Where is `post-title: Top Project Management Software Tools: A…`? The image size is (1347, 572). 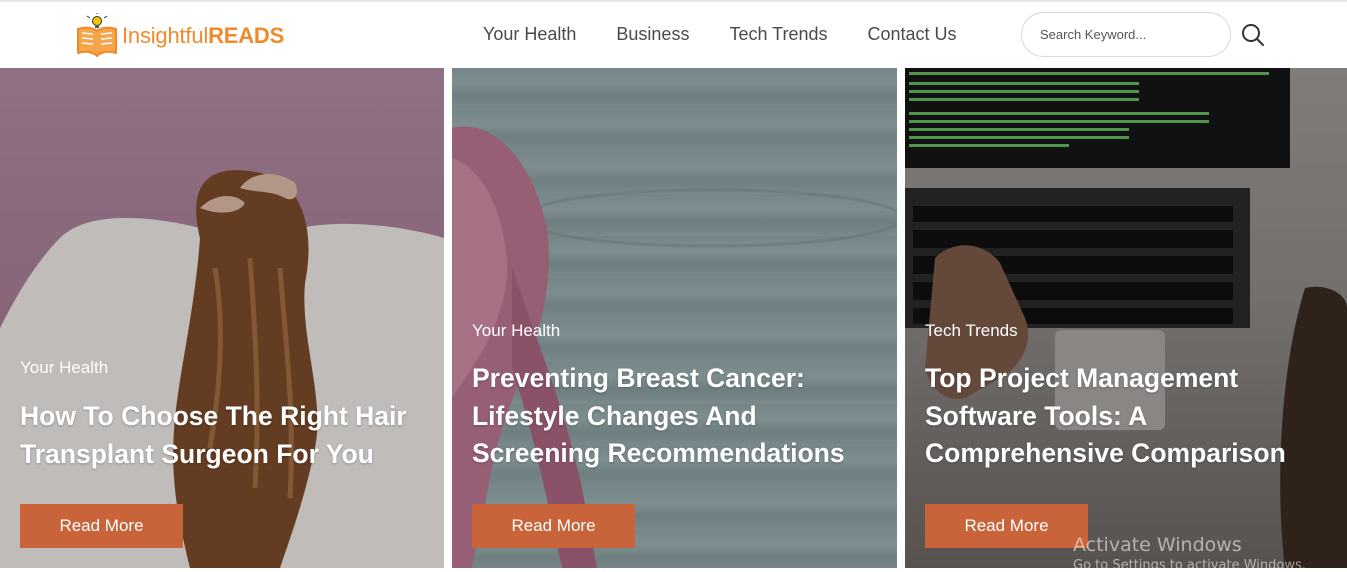
post-title: Top Project Management Software Tools: A… is located at coordinates (1135, 416).